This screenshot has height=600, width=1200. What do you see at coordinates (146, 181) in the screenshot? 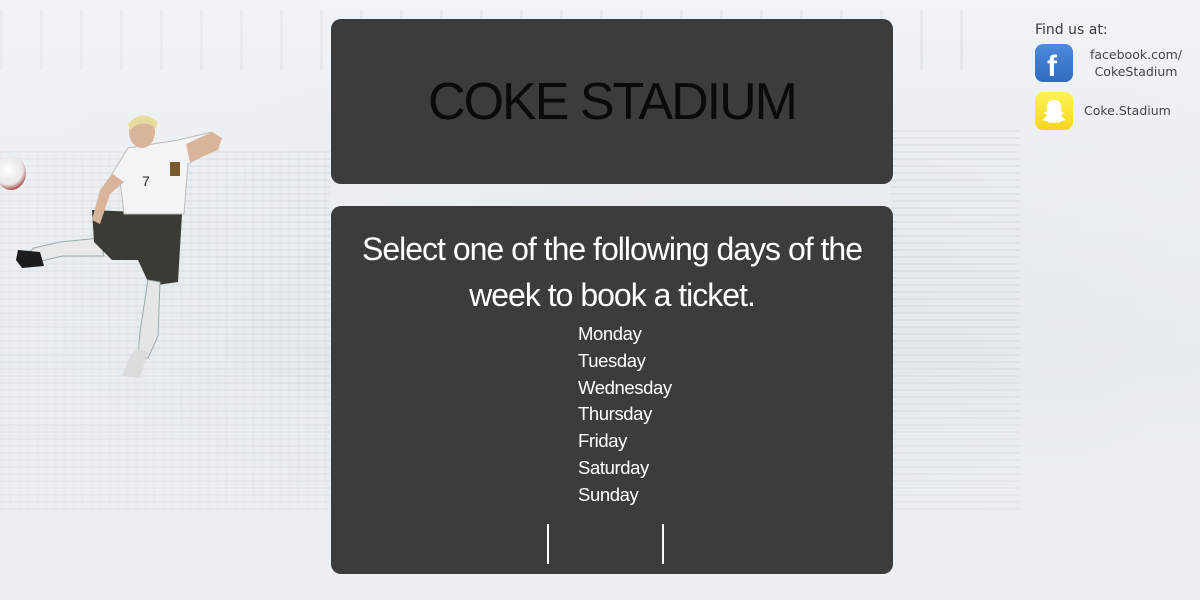
I see `svg-text: 7` at bounding box center [146, 181].